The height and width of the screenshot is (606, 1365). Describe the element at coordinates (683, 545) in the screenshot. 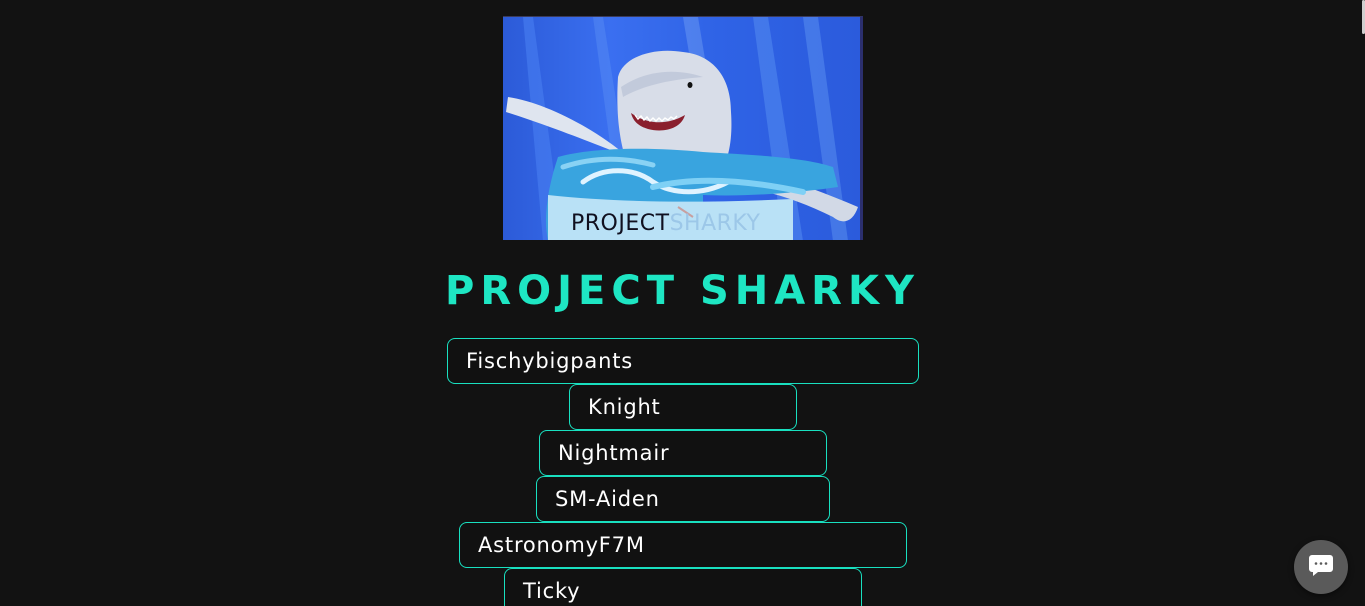

I see `member-button-5: AstronomyF7M` at that location.